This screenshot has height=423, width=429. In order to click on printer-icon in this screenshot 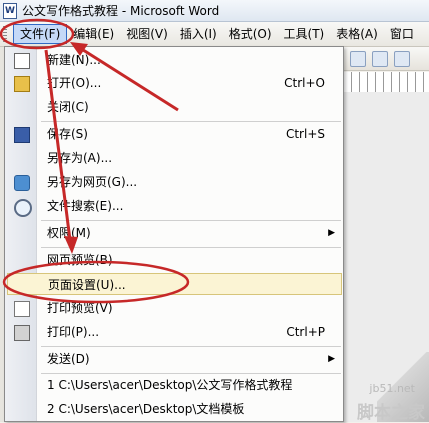, I will do `click(22, 333)`.